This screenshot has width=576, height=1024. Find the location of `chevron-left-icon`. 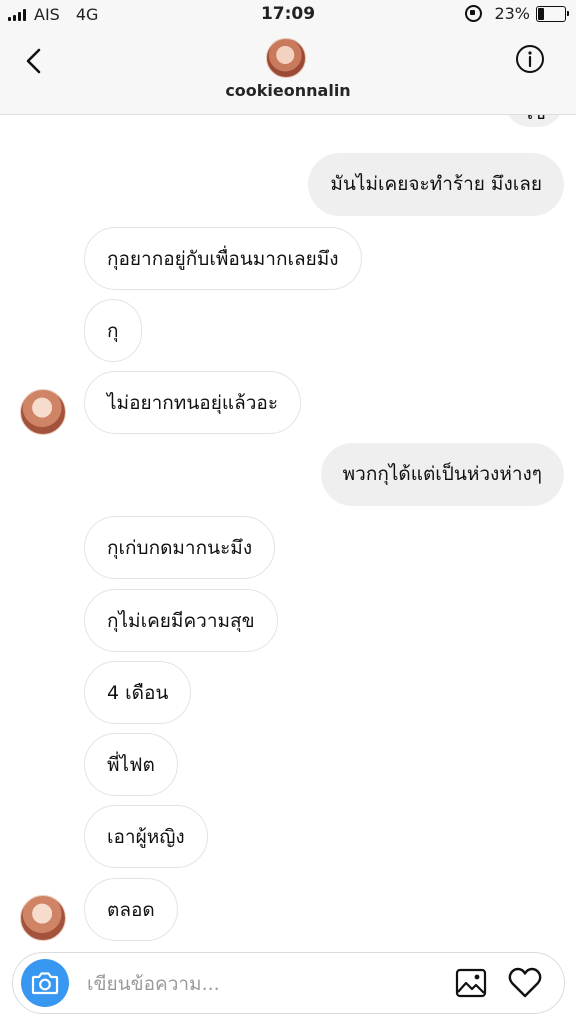

chevron-left-icon is located at coordinates (33, 61).